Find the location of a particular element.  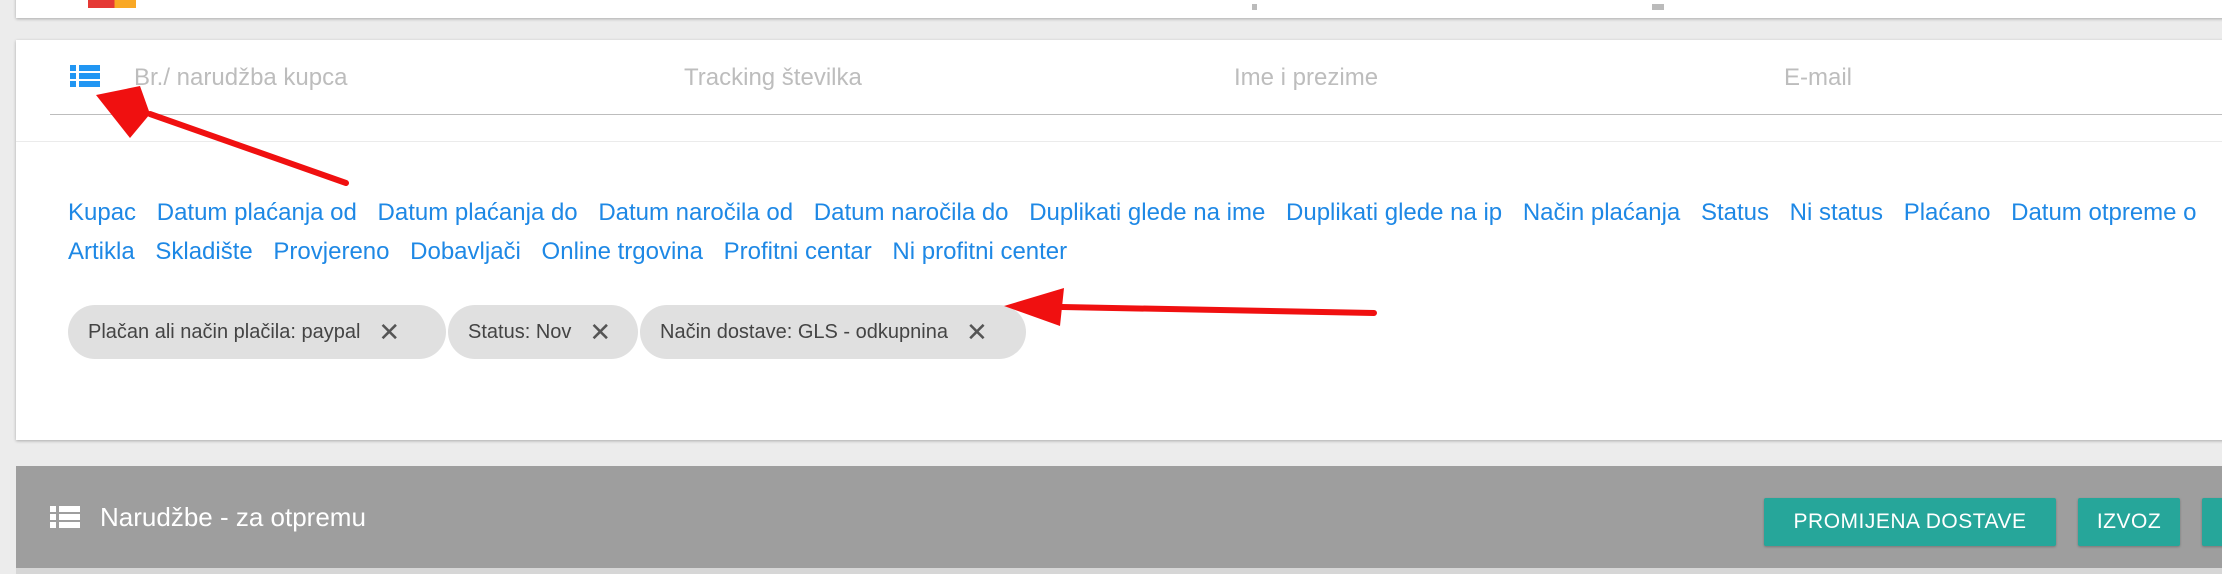

filter-chip-delivery: Način dostave: GLS - odkupnina ✕ is located at coordinates (833, 332).